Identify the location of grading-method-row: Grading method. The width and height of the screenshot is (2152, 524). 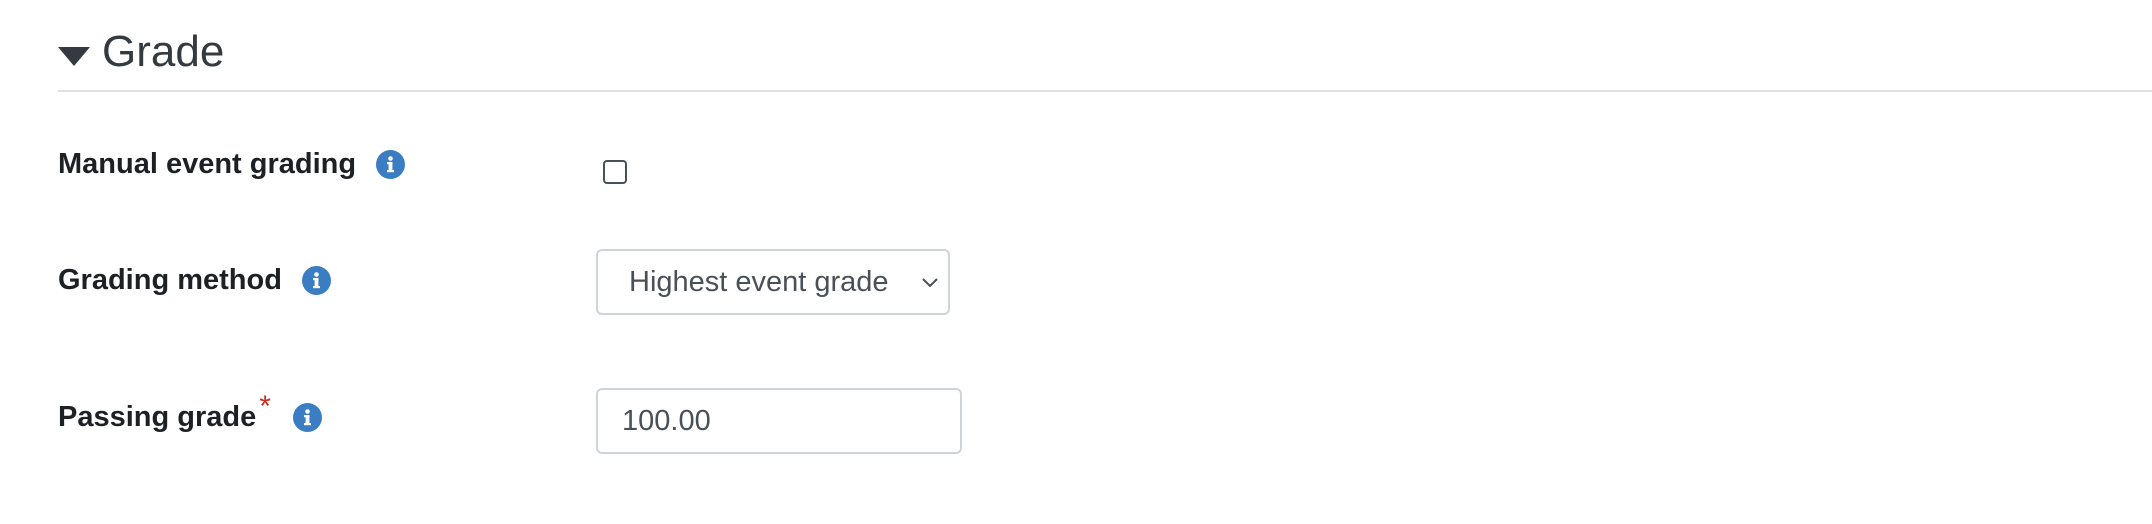
(194, 280).